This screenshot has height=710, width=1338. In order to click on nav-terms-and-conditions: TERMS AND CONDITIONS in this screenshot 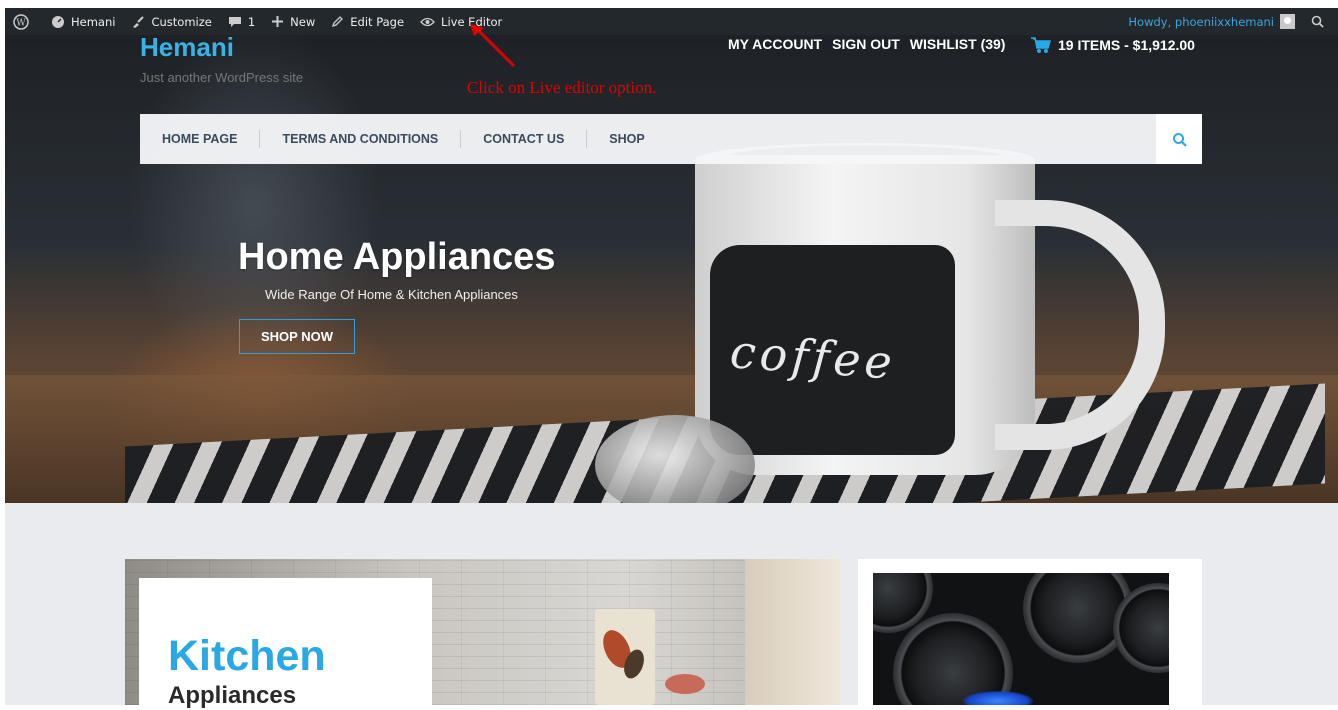, I will do `click(361, 139)`.